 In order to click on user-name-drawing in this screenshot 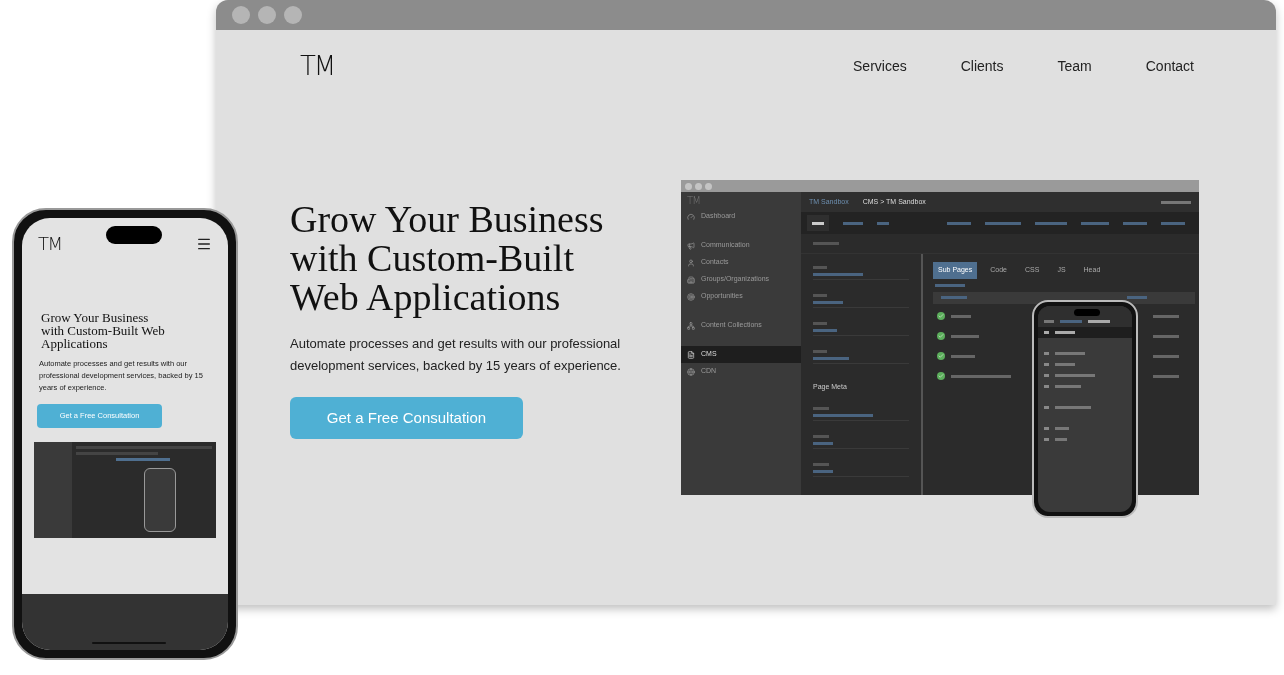, I will do `click(1176, 202)`.